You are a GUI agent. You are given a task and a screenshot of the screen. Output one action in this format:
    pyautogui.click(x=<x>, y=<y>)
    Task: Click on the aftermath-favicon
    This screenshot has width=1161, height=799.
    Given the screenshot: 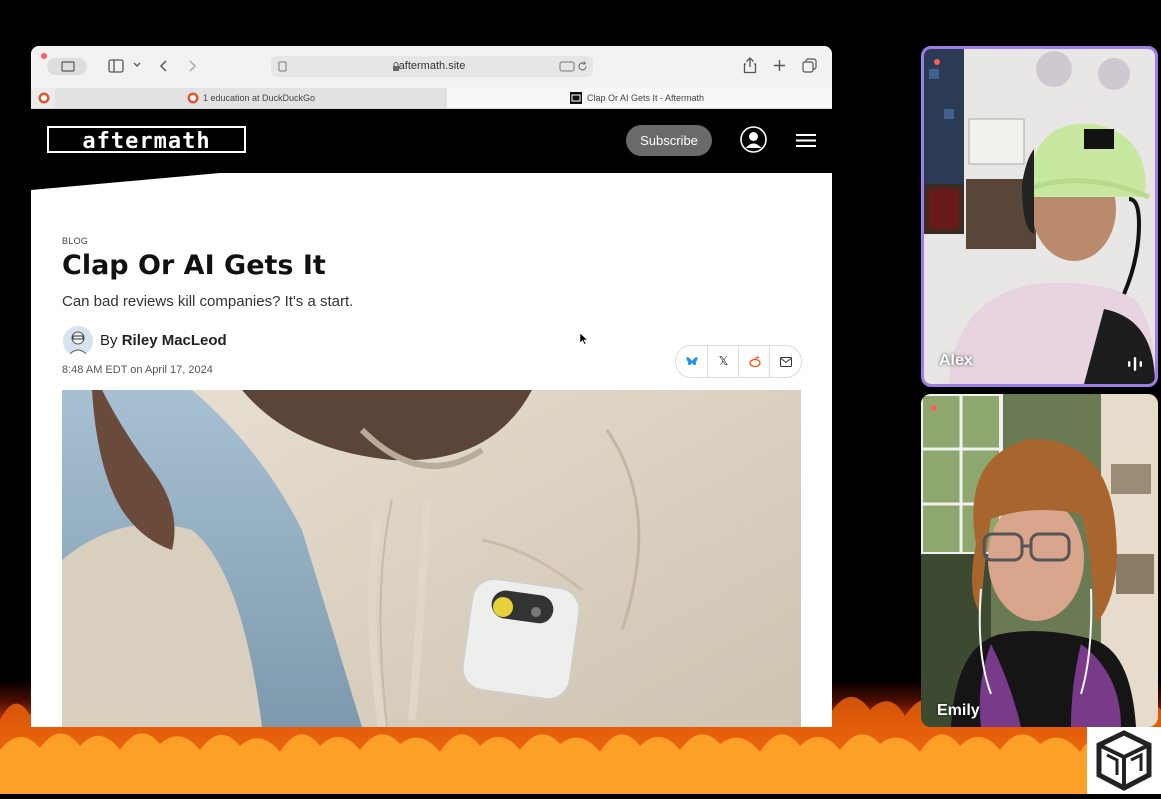 What is the action you would take?
    pyautogui.click(x=576, y=98)
    